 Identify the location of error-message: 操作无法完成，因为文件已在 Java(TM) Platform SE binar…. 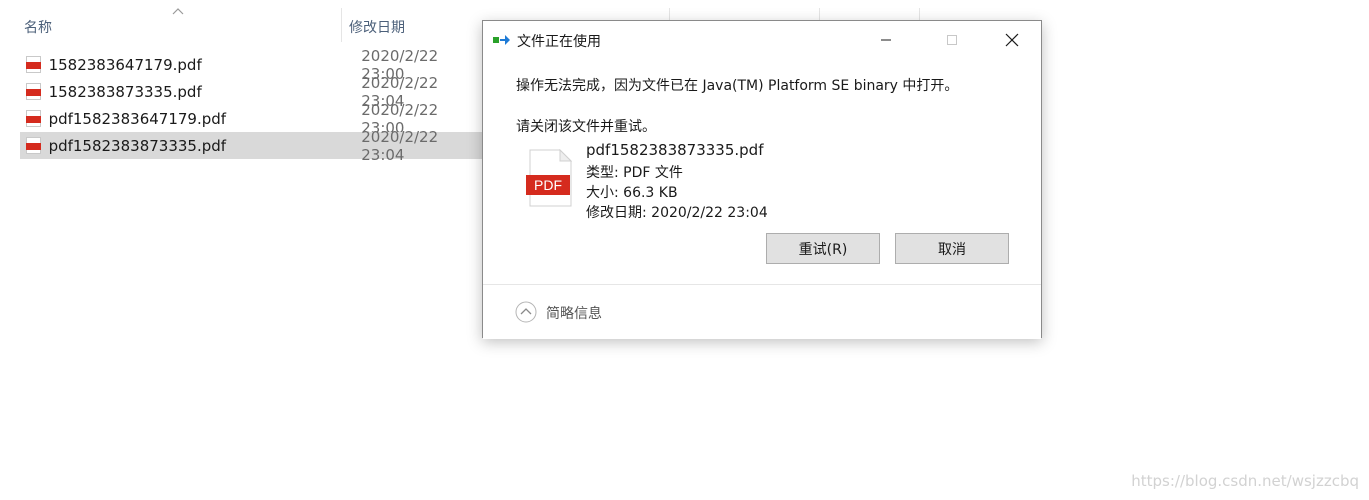
(737, 86).